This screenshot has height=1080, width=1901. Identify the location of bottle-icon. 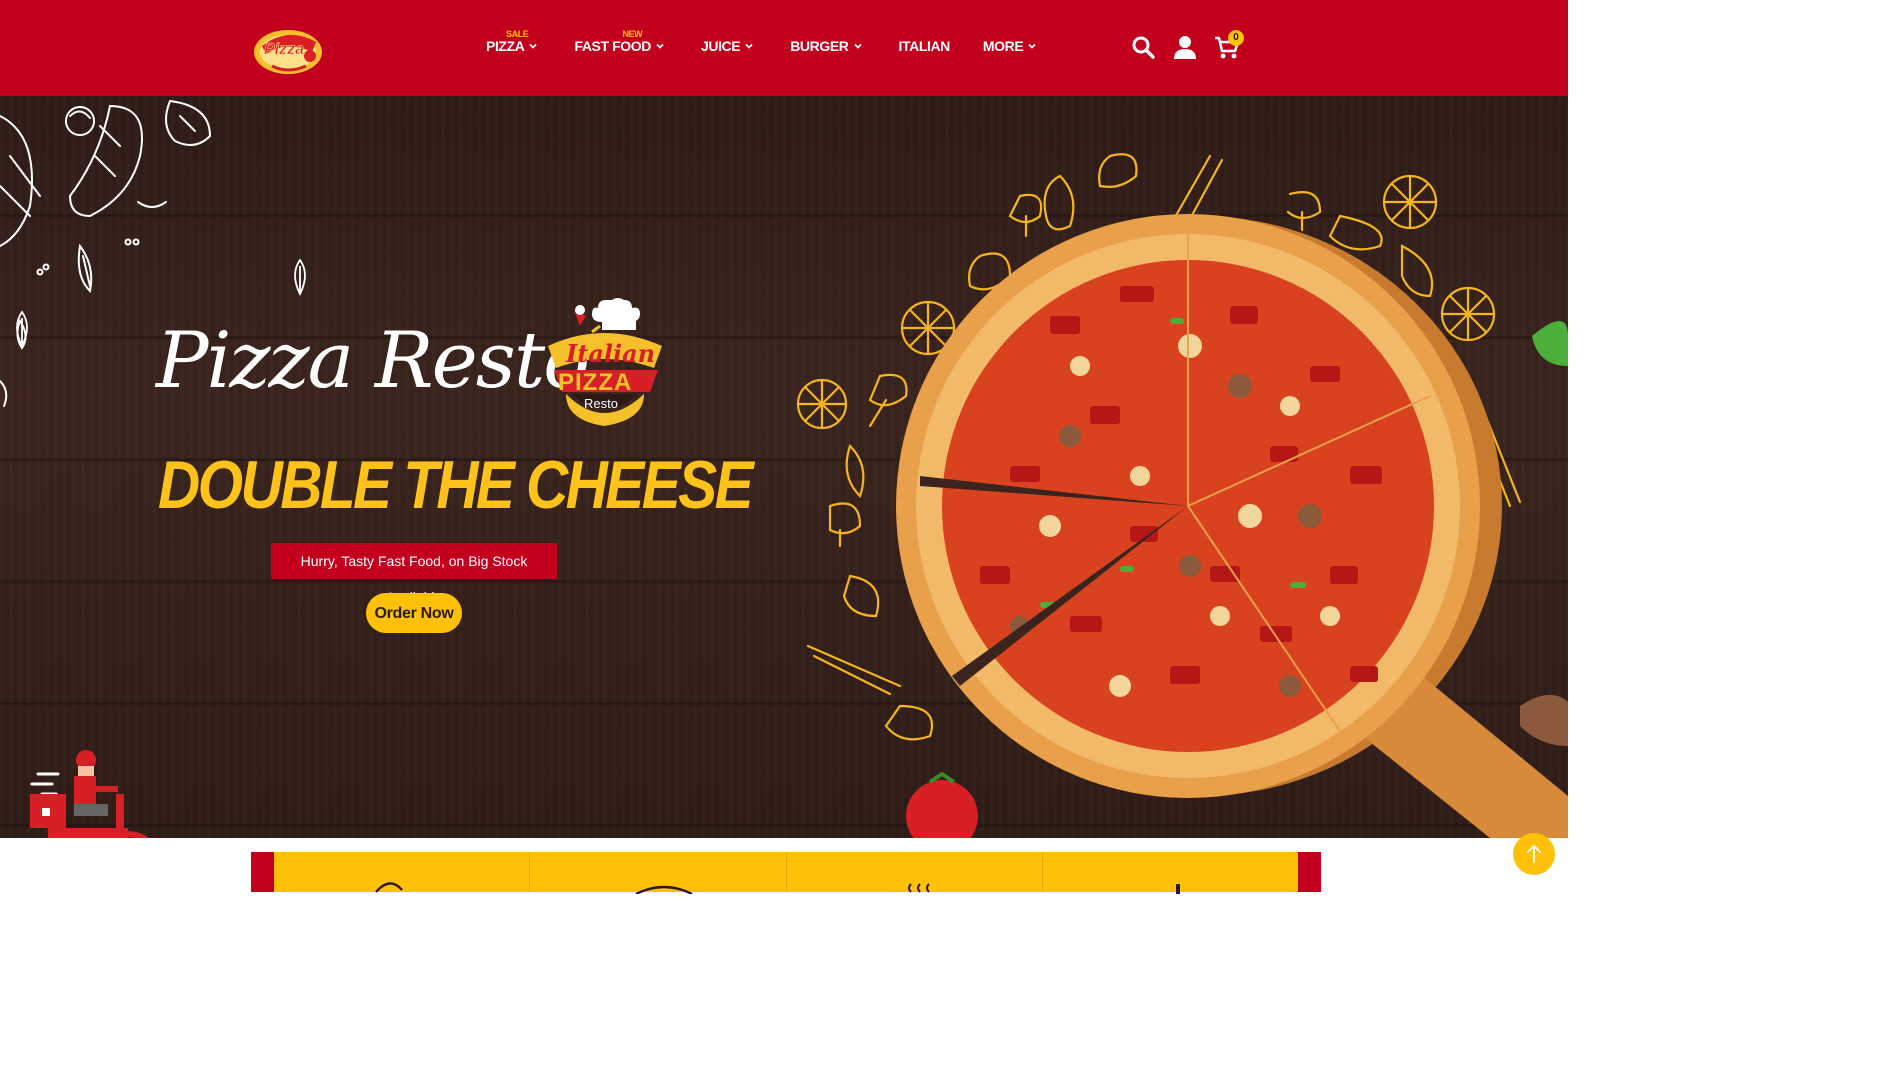
(1177, 889).